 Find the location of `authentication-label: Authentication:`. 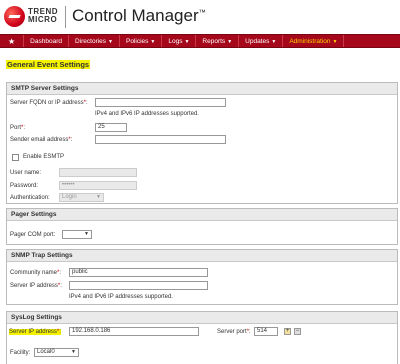

authentication-label: Authentication: is located at coordinates (30, 198).